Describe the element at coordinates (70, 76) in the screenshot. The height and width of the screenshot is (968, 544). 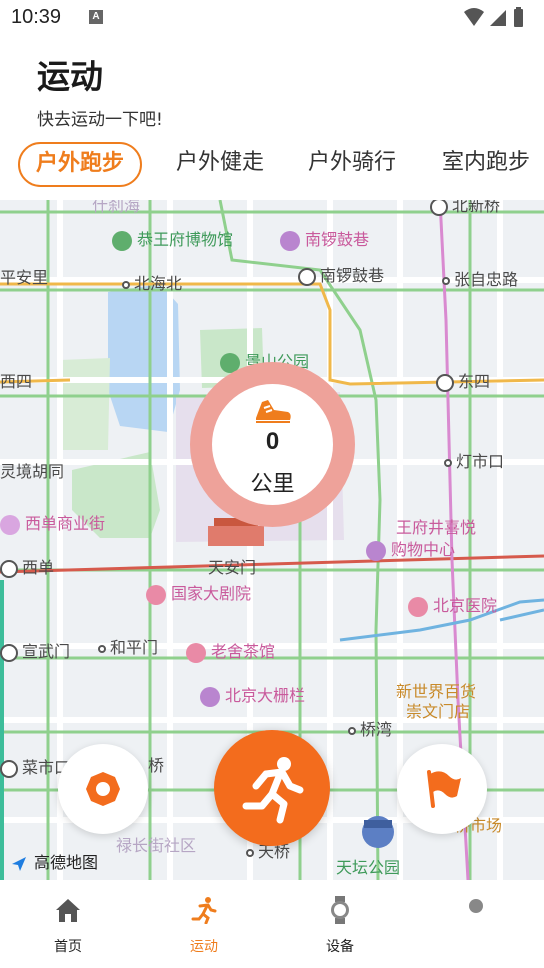
I see `page-title: 运动` at that location.